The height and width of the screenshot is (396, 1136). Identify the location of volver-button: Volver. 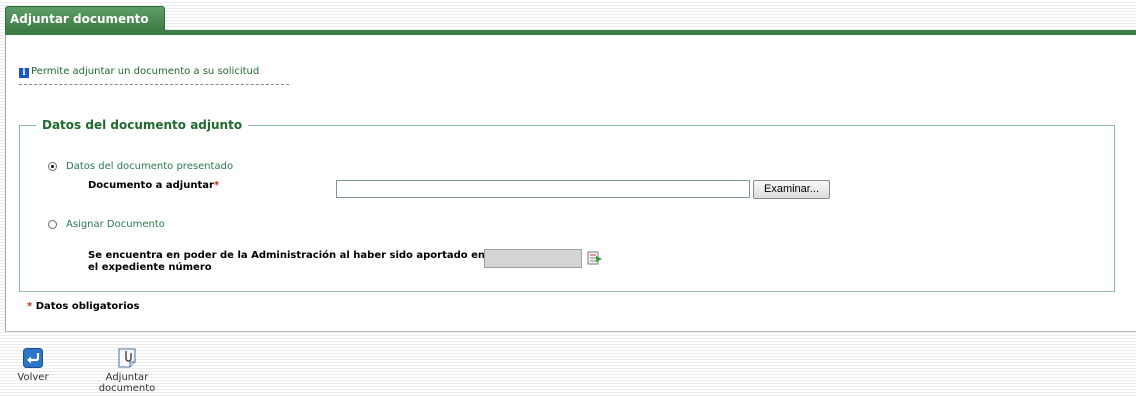
(33, 365).